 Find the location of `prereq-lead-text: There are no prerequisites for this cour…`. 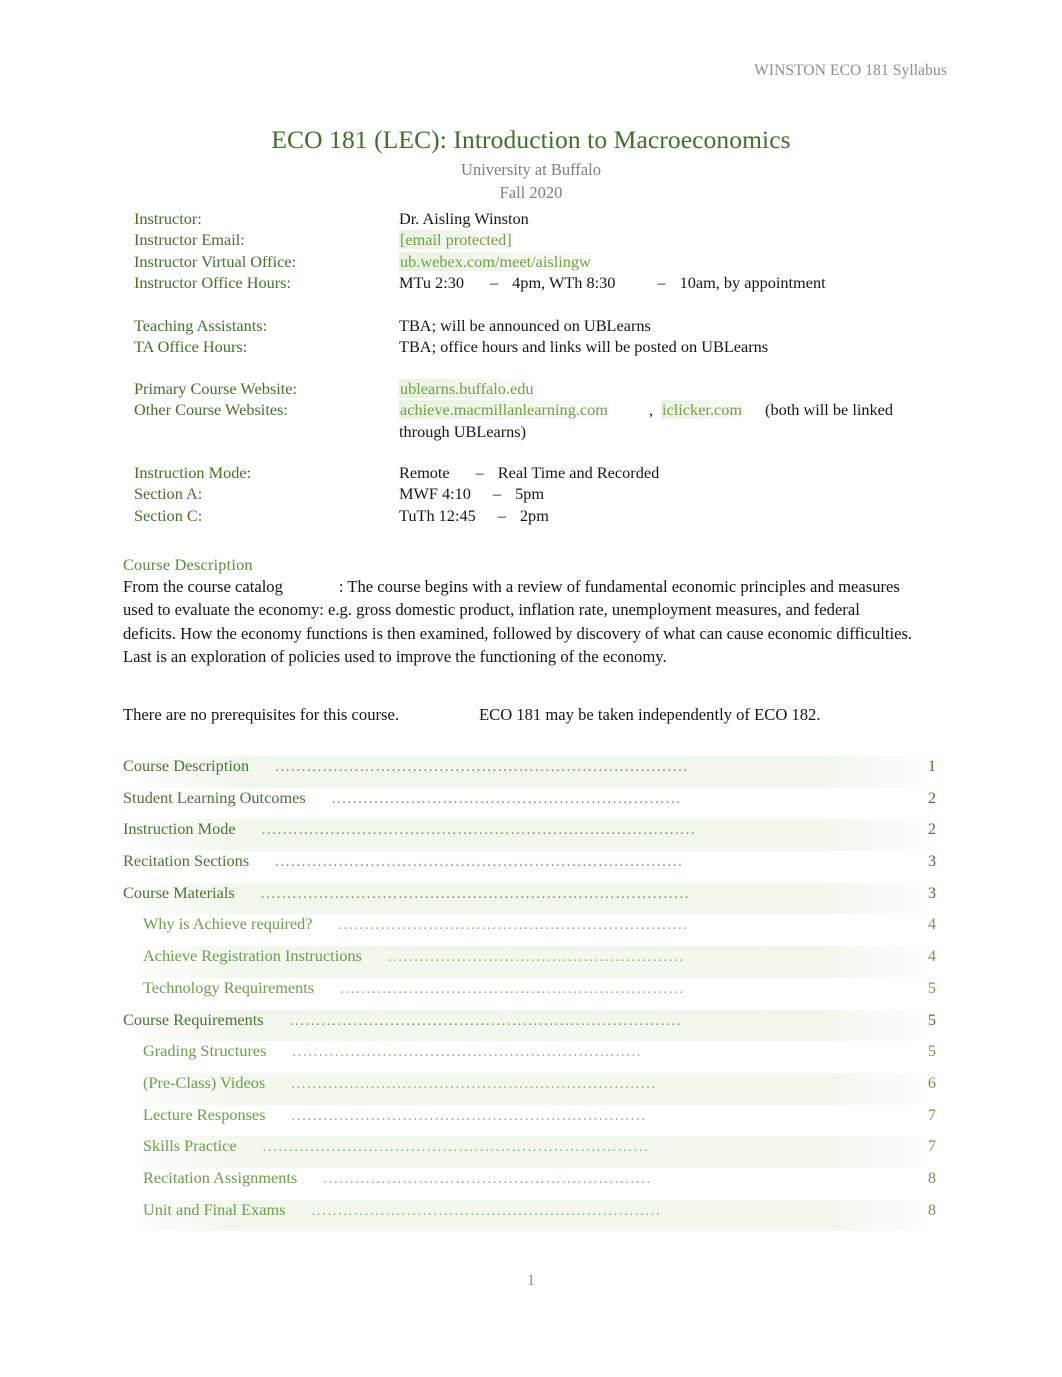

prereq-lead-text: There are no prerequisites for this cour… is located at coordinates (261, 714).